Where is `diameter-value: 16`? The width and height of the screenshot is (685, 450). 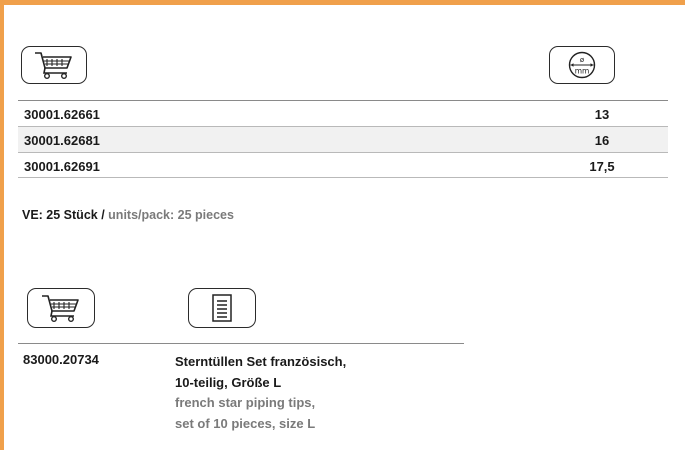 diameter-value: 16 is located at coordinates (602, 140).